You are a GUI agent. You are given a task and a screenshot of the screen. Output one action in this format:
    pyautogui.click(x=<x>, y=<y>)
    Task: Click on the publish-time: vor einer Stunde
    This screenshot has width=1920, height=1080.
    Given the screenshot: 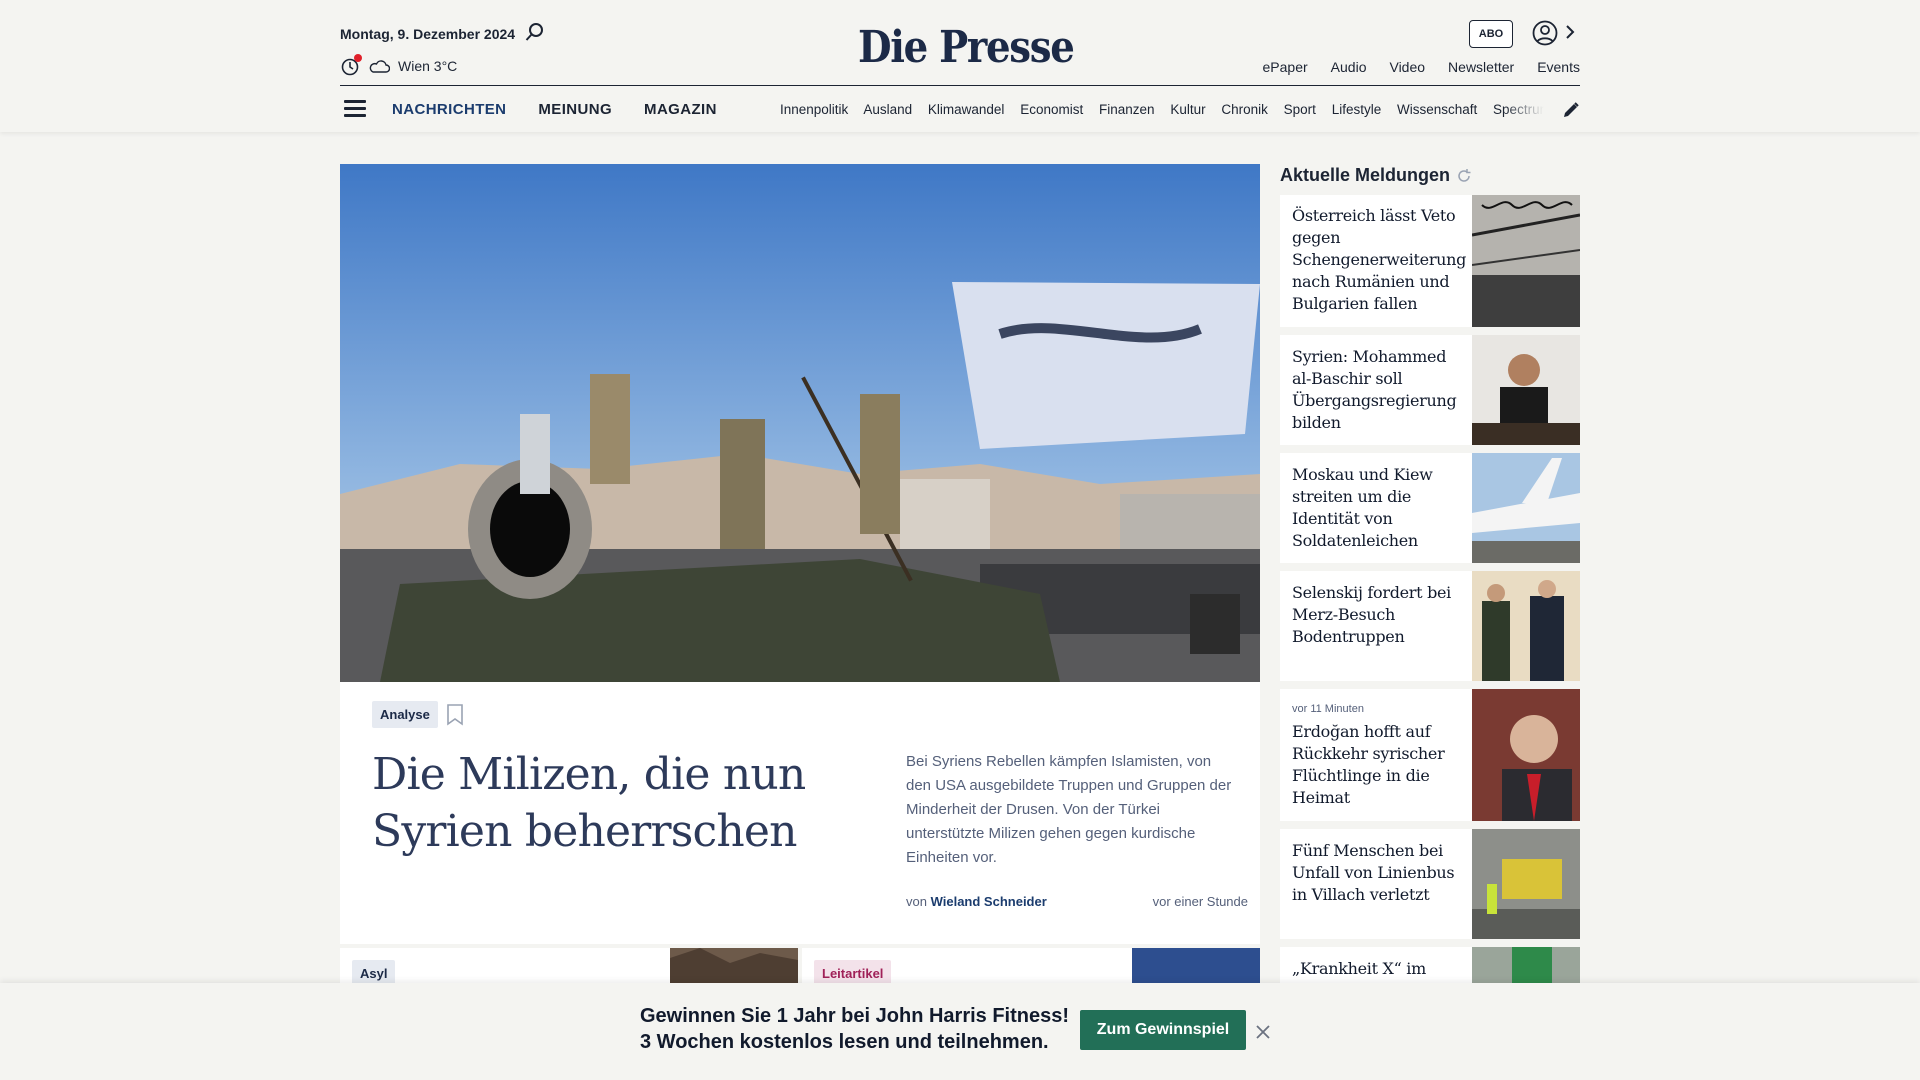 What is the action you would take?
    pyautogui.click(x=1200, y=901)
    